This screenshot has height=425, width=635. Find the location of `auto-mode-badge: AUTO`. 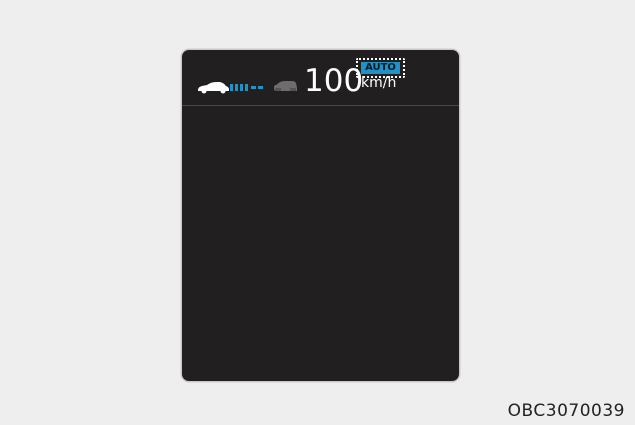

auto-mode-badge: AUTO is located at coordinates (380, 68).